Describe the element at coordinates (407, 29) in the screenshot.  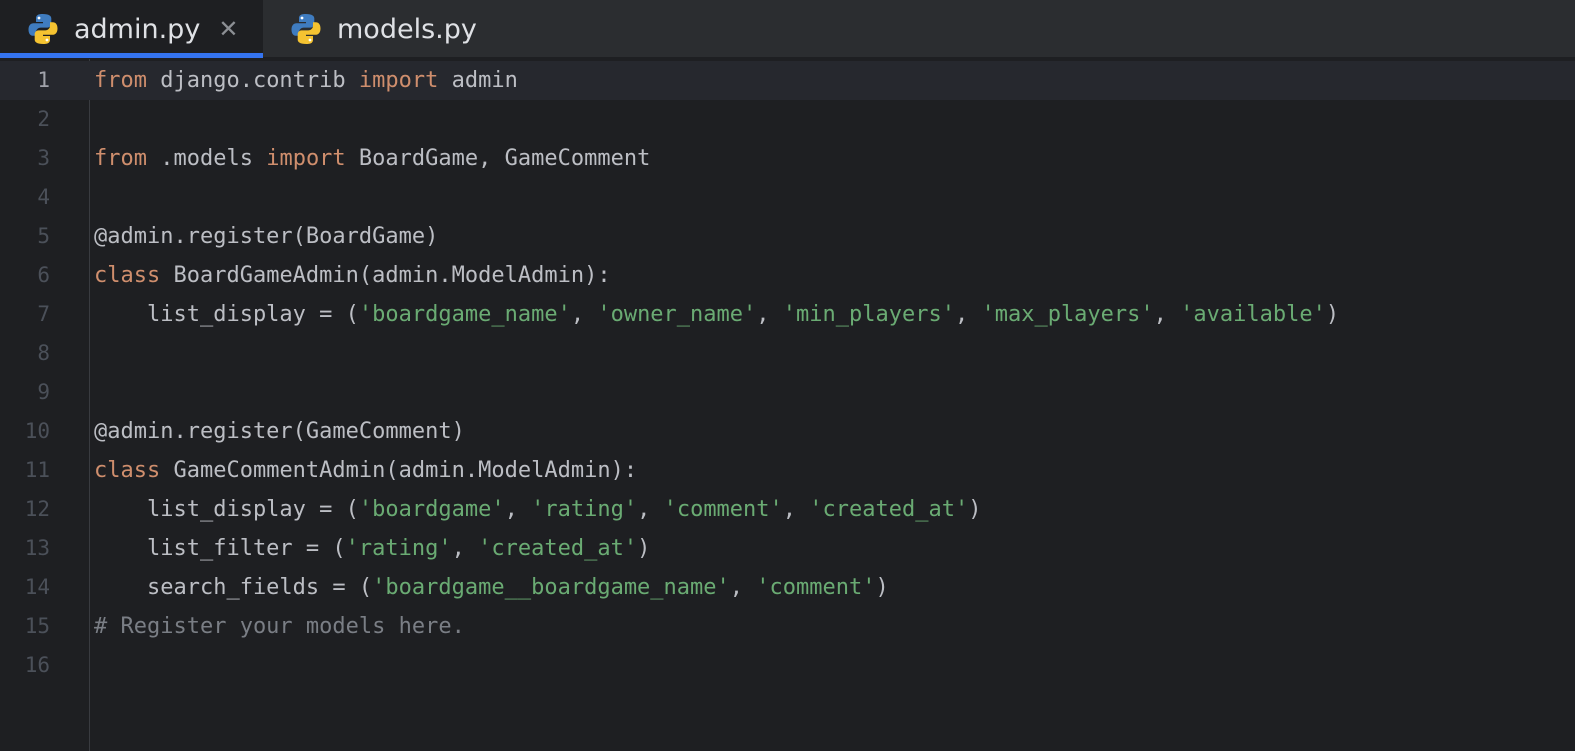
I see `tab-label: models.py` at that location.